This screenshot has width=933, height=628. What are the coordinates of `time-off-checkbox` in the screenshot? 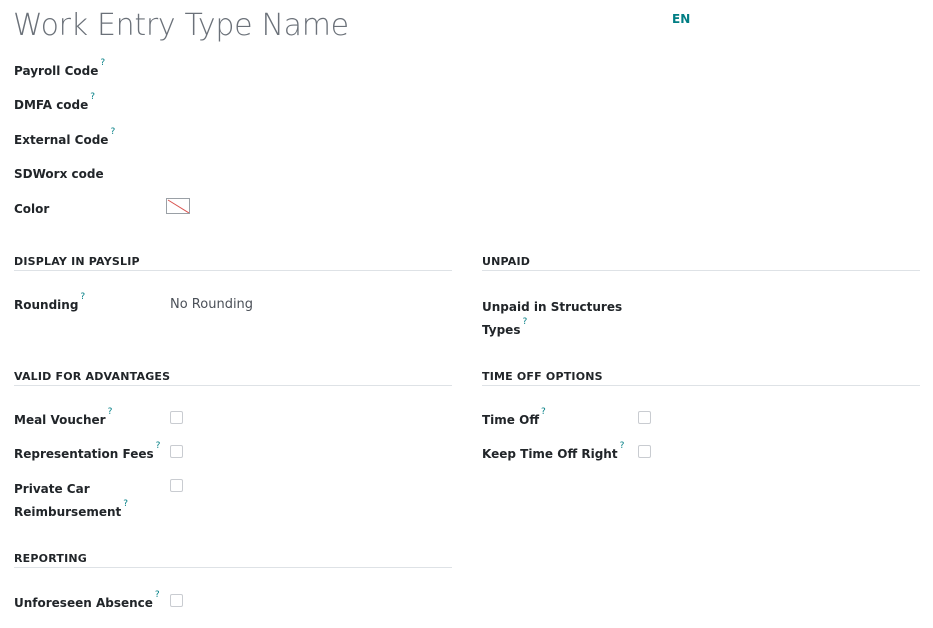 It's located at (644, 417).